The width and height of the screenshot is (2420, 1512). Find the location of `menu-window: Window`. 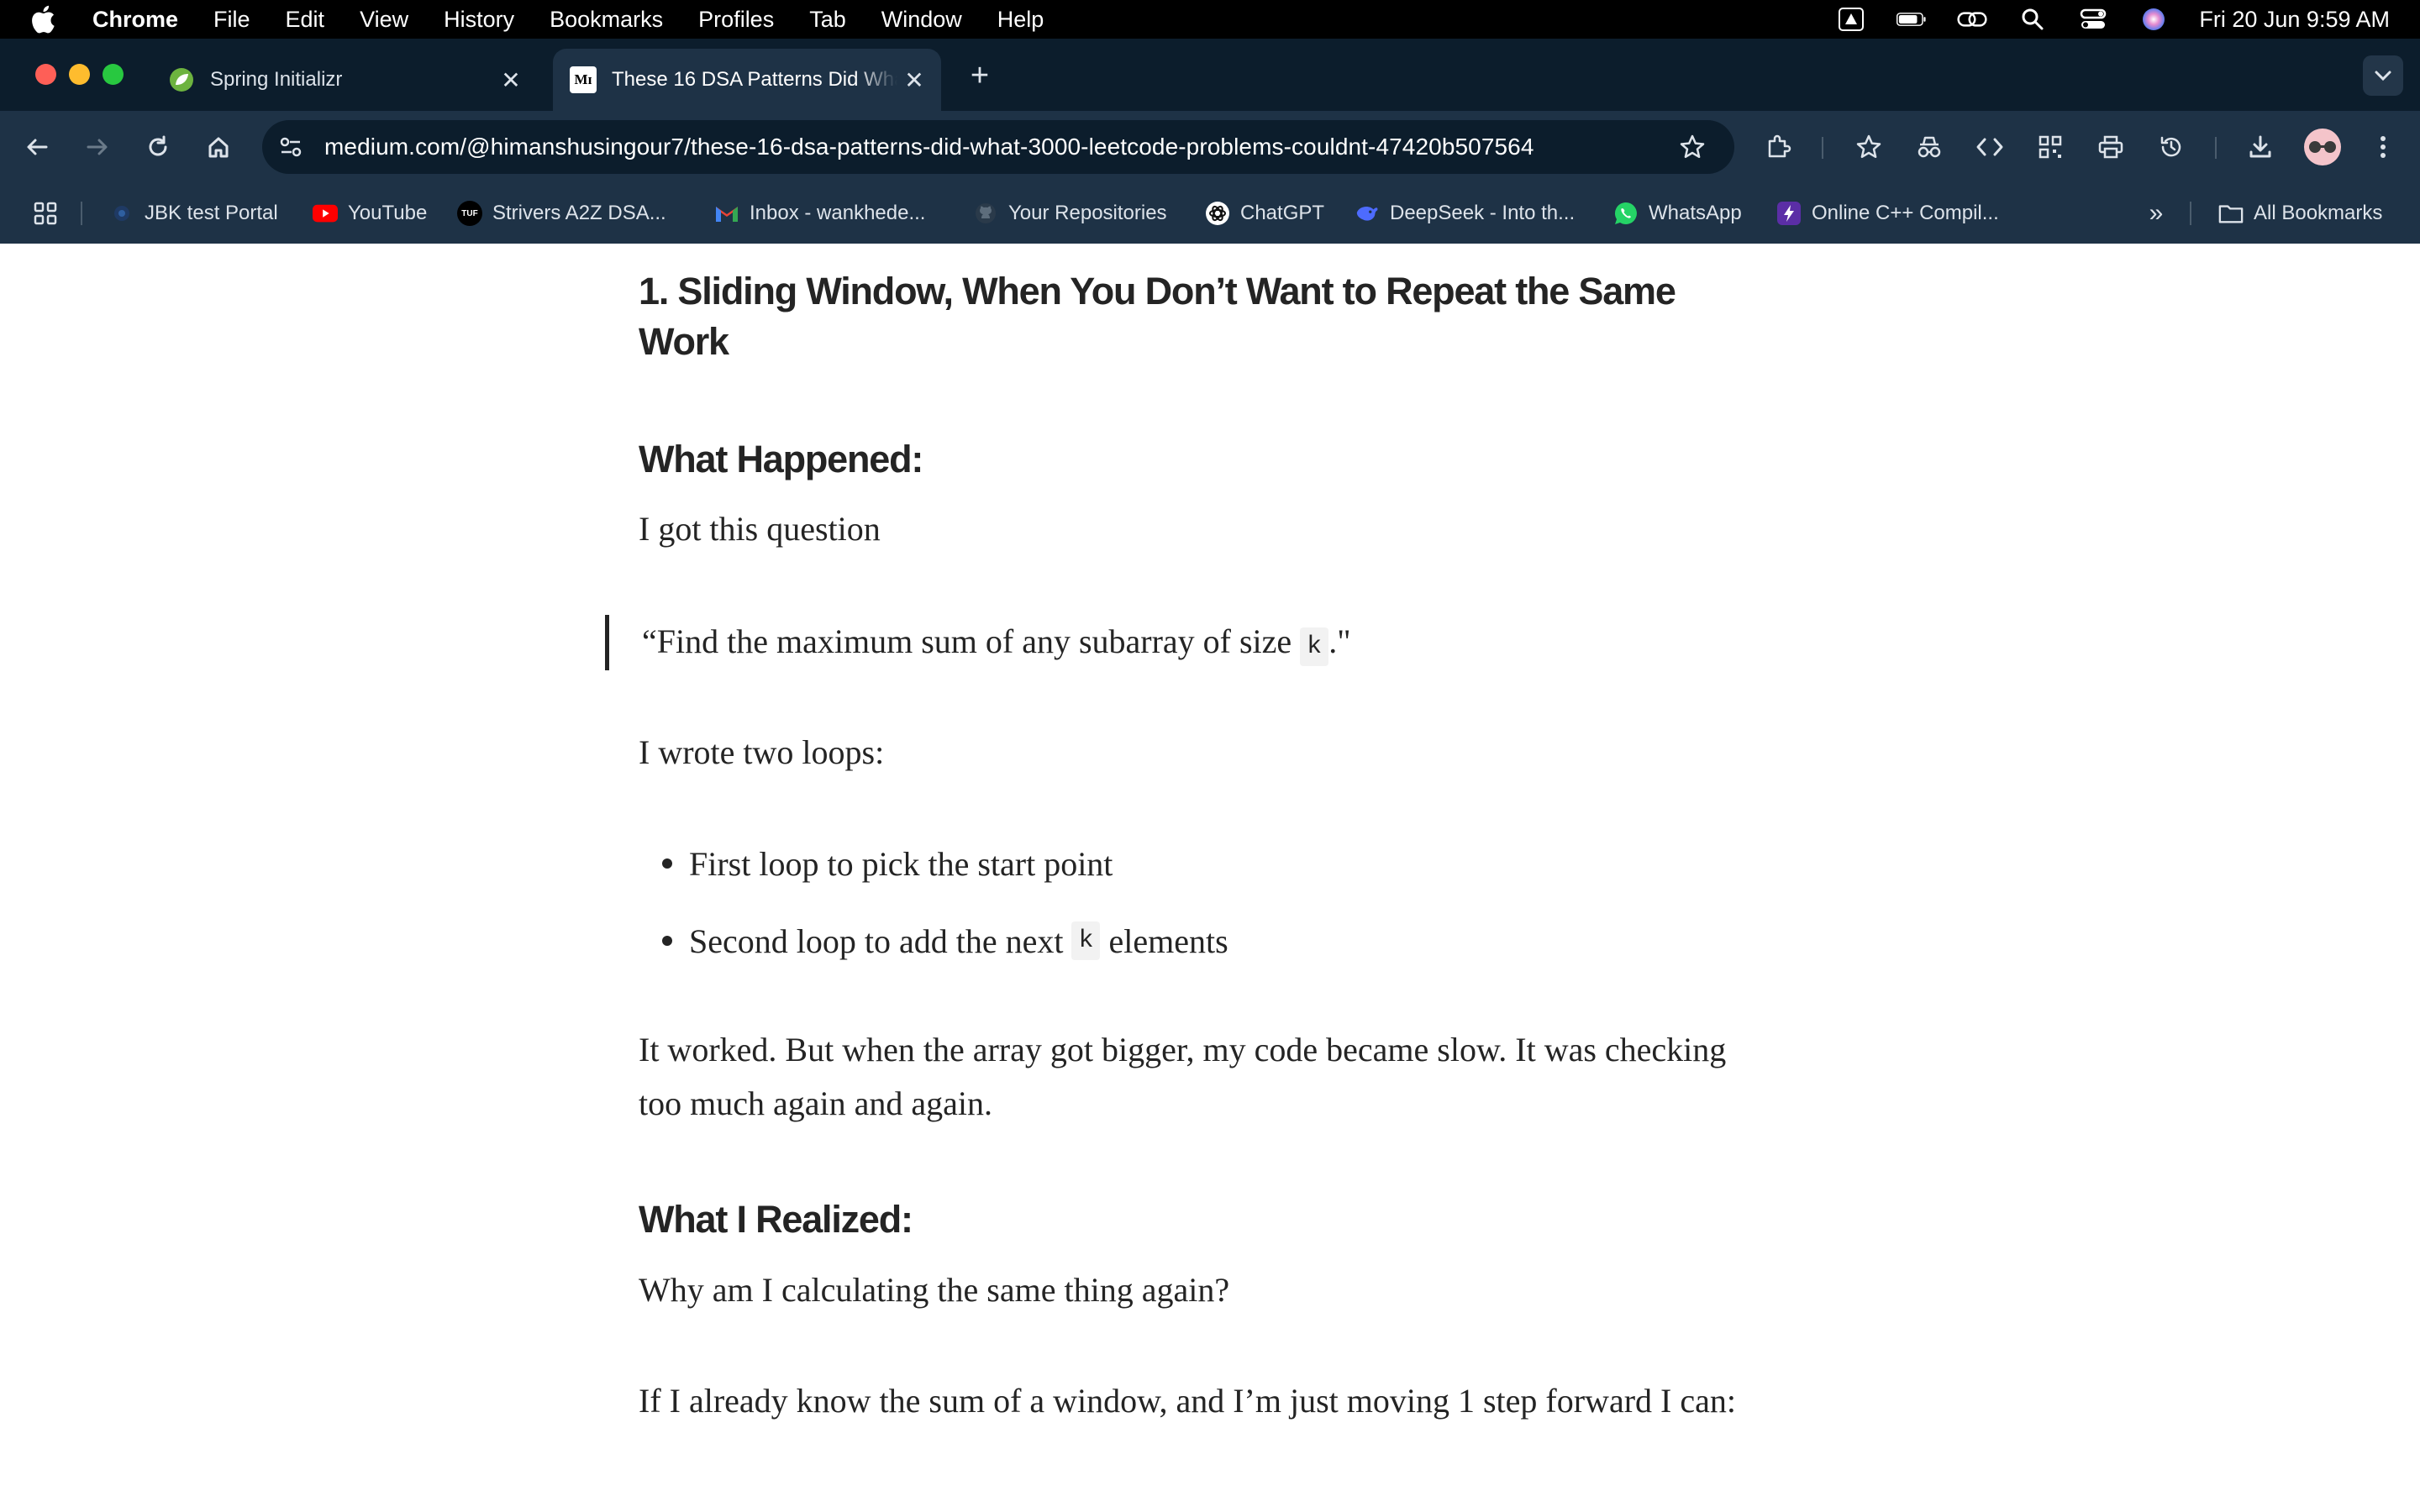

menu-window: Window is located at coordinates (922, 20).